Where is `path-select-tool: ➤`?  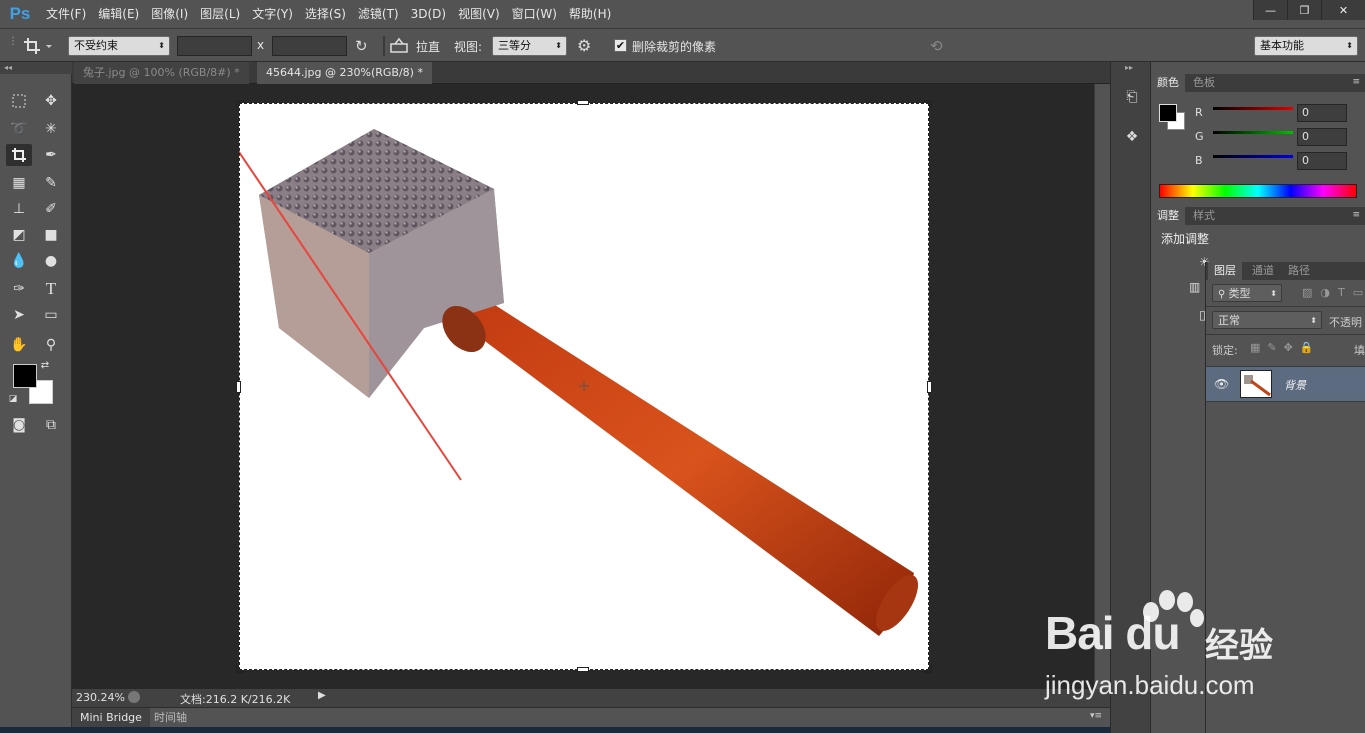 path-select-tool: ➤ is located at coordinates (19, 315).